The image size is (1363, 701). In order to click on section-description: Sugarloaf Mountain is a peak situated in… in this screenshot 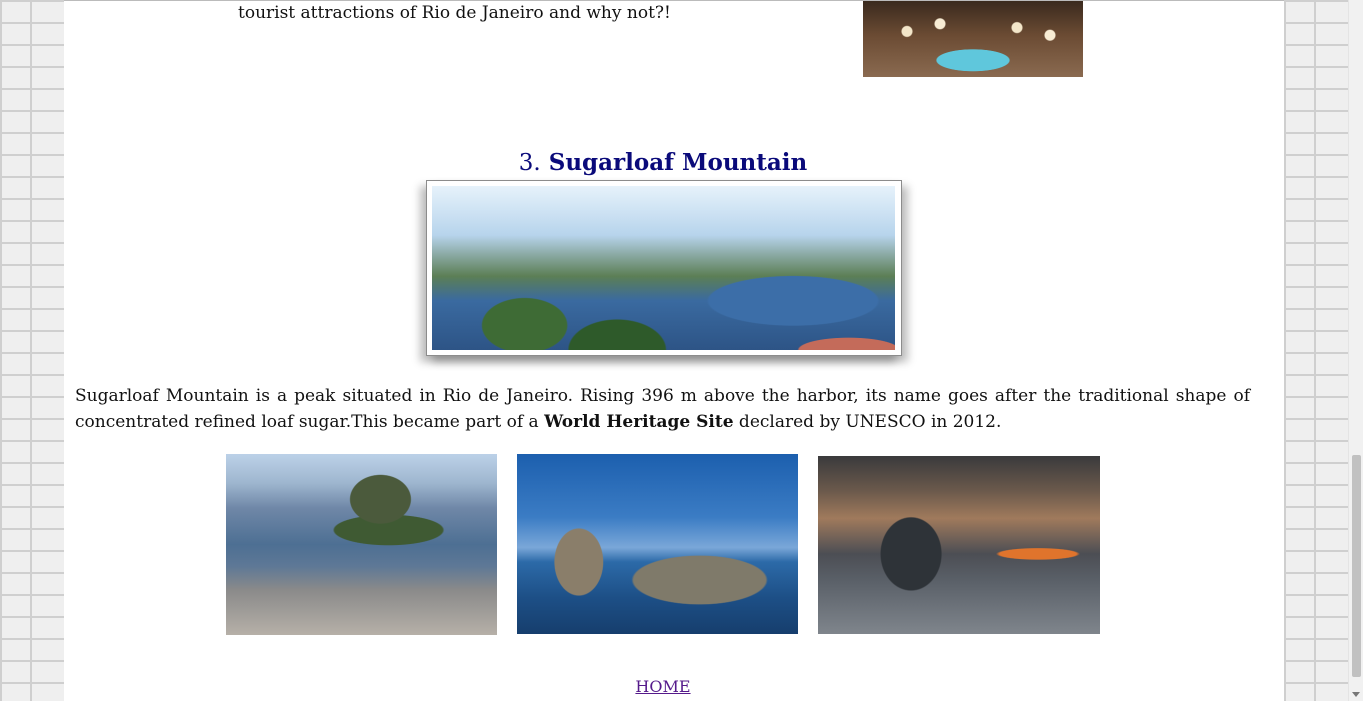, I will do `click(662, 409)`.